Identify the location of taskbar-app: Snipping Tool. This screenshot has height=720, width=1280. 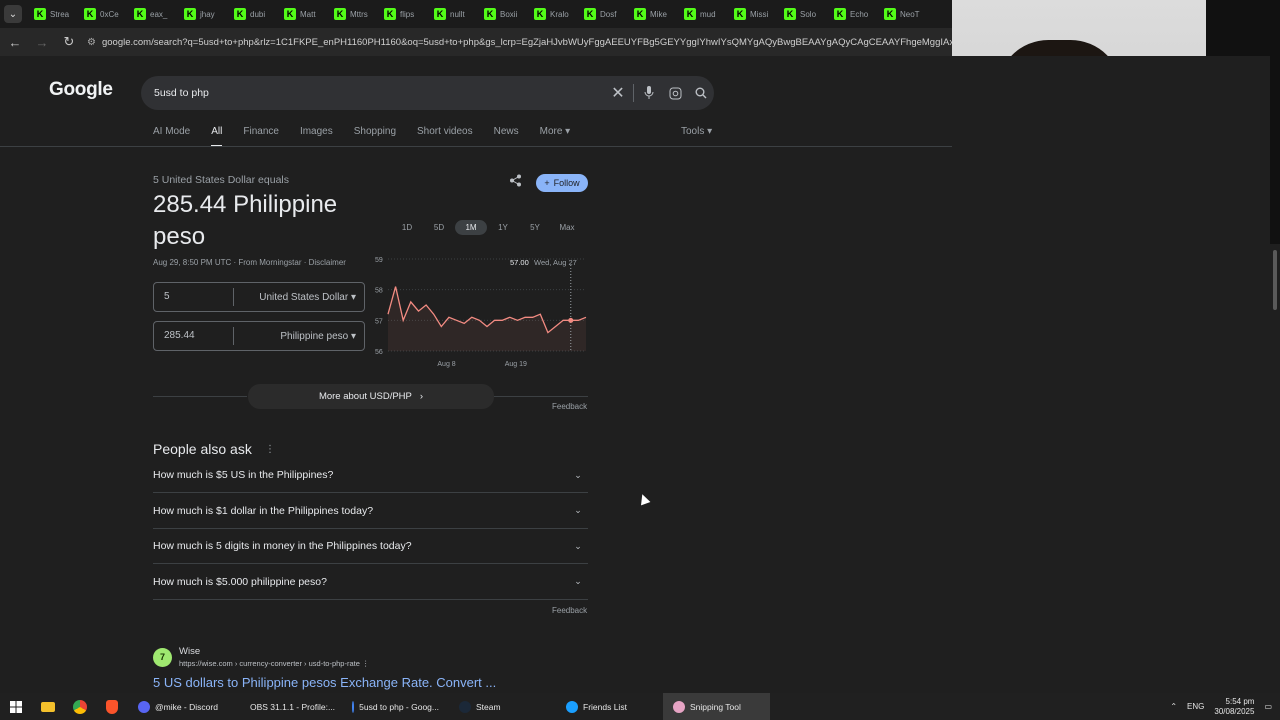
(716, 706).